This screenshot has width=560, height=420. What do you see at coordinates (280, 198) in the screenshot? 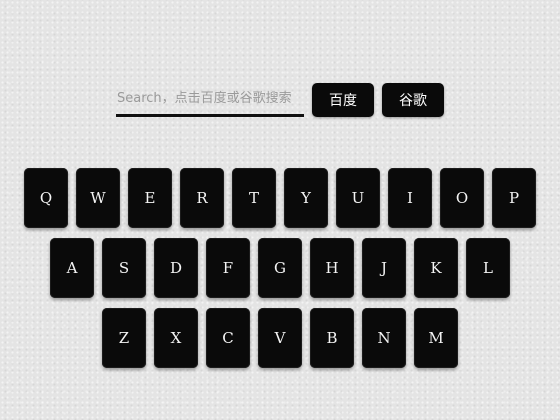
I see `keyboard-row-1: Q W E R T Y U I O P` at bounding box center [280, 198].